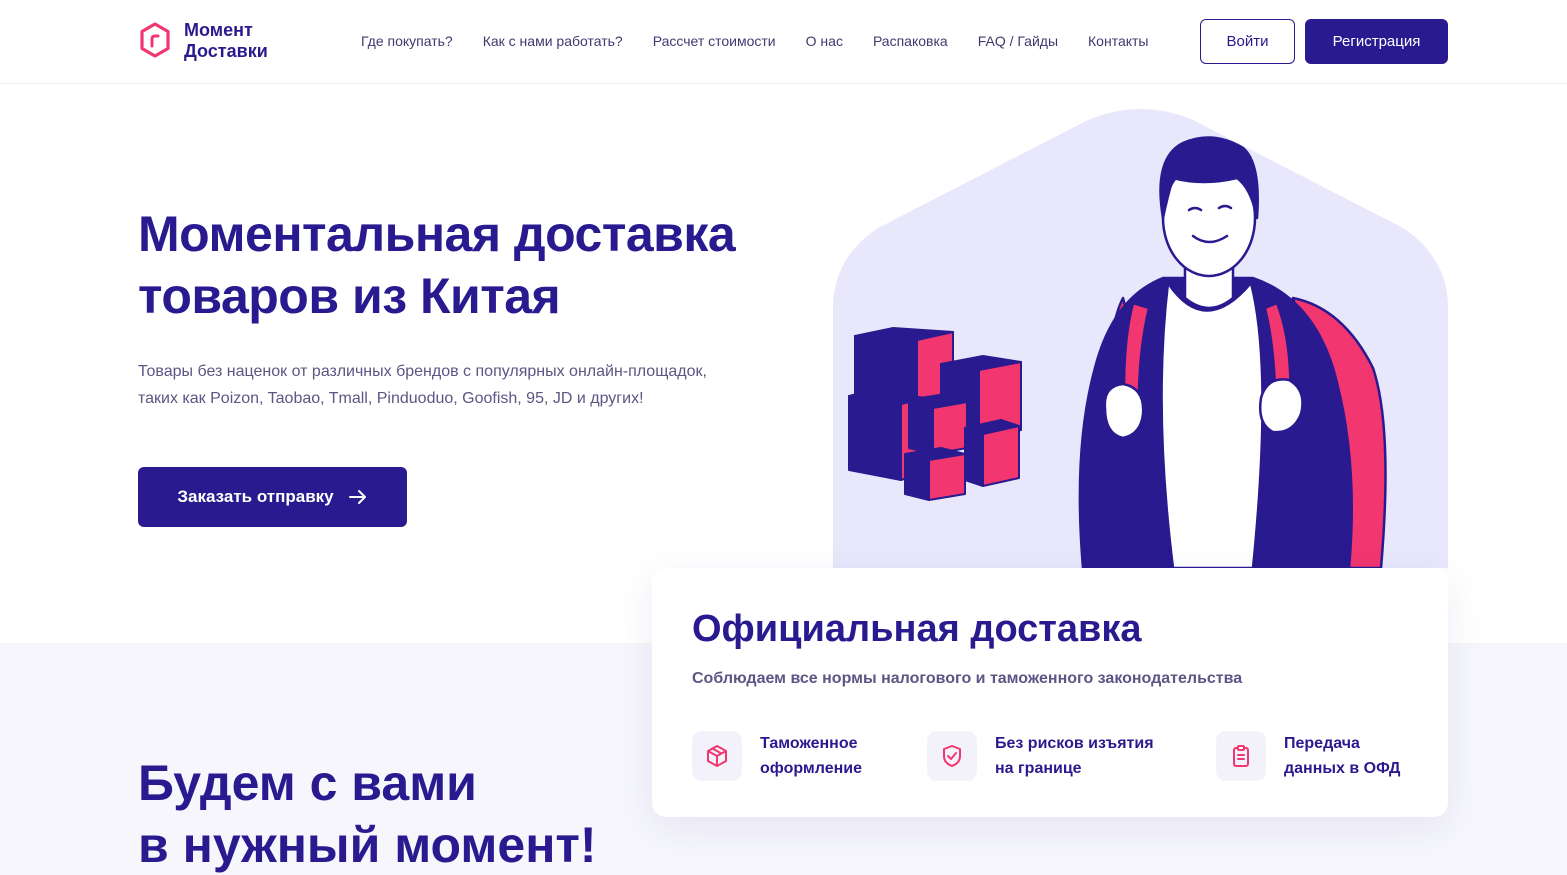 The width and height of the screenshot is (1567, 875). I want to click on clipboard-icon, so click(1241, 756).